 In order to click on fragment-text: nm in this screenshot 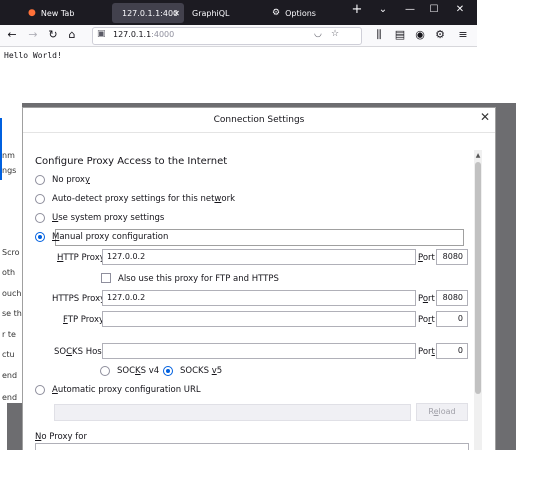, I will do `click(8, 155)`.